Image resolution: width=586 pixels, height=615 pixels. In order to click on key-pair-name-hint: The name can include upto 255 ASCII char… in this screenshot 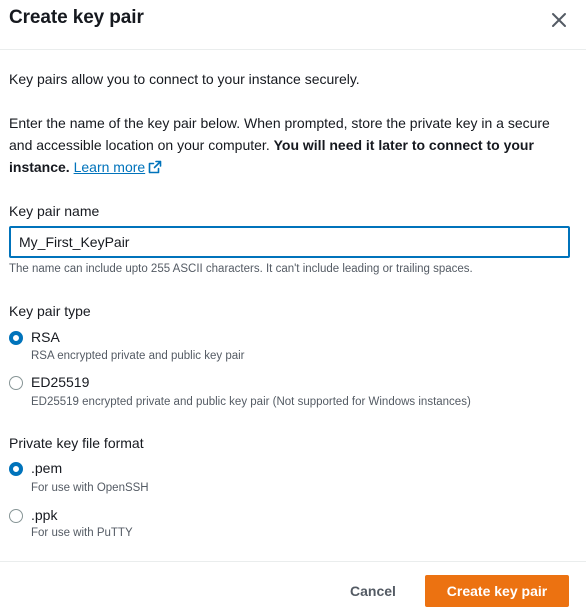, I will do `click(241, 269)`.